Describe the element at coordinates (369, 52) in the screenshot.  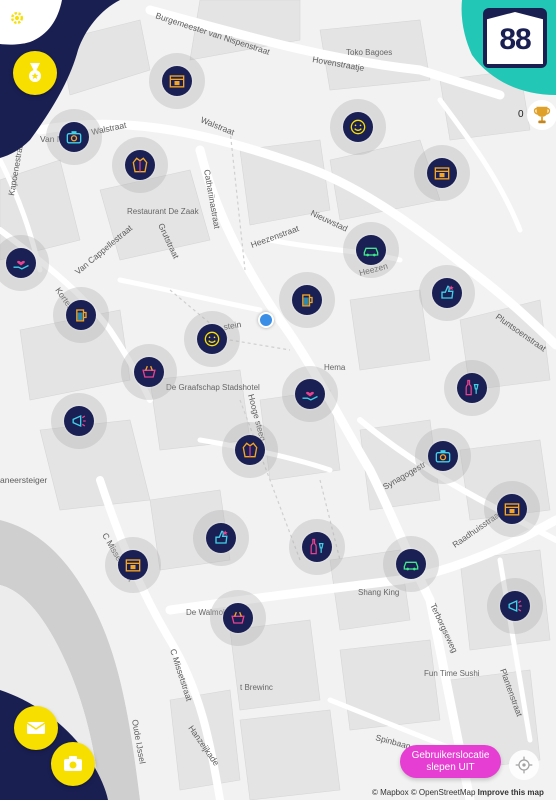
I see `poi-label: Toko Bagoes` at that location.